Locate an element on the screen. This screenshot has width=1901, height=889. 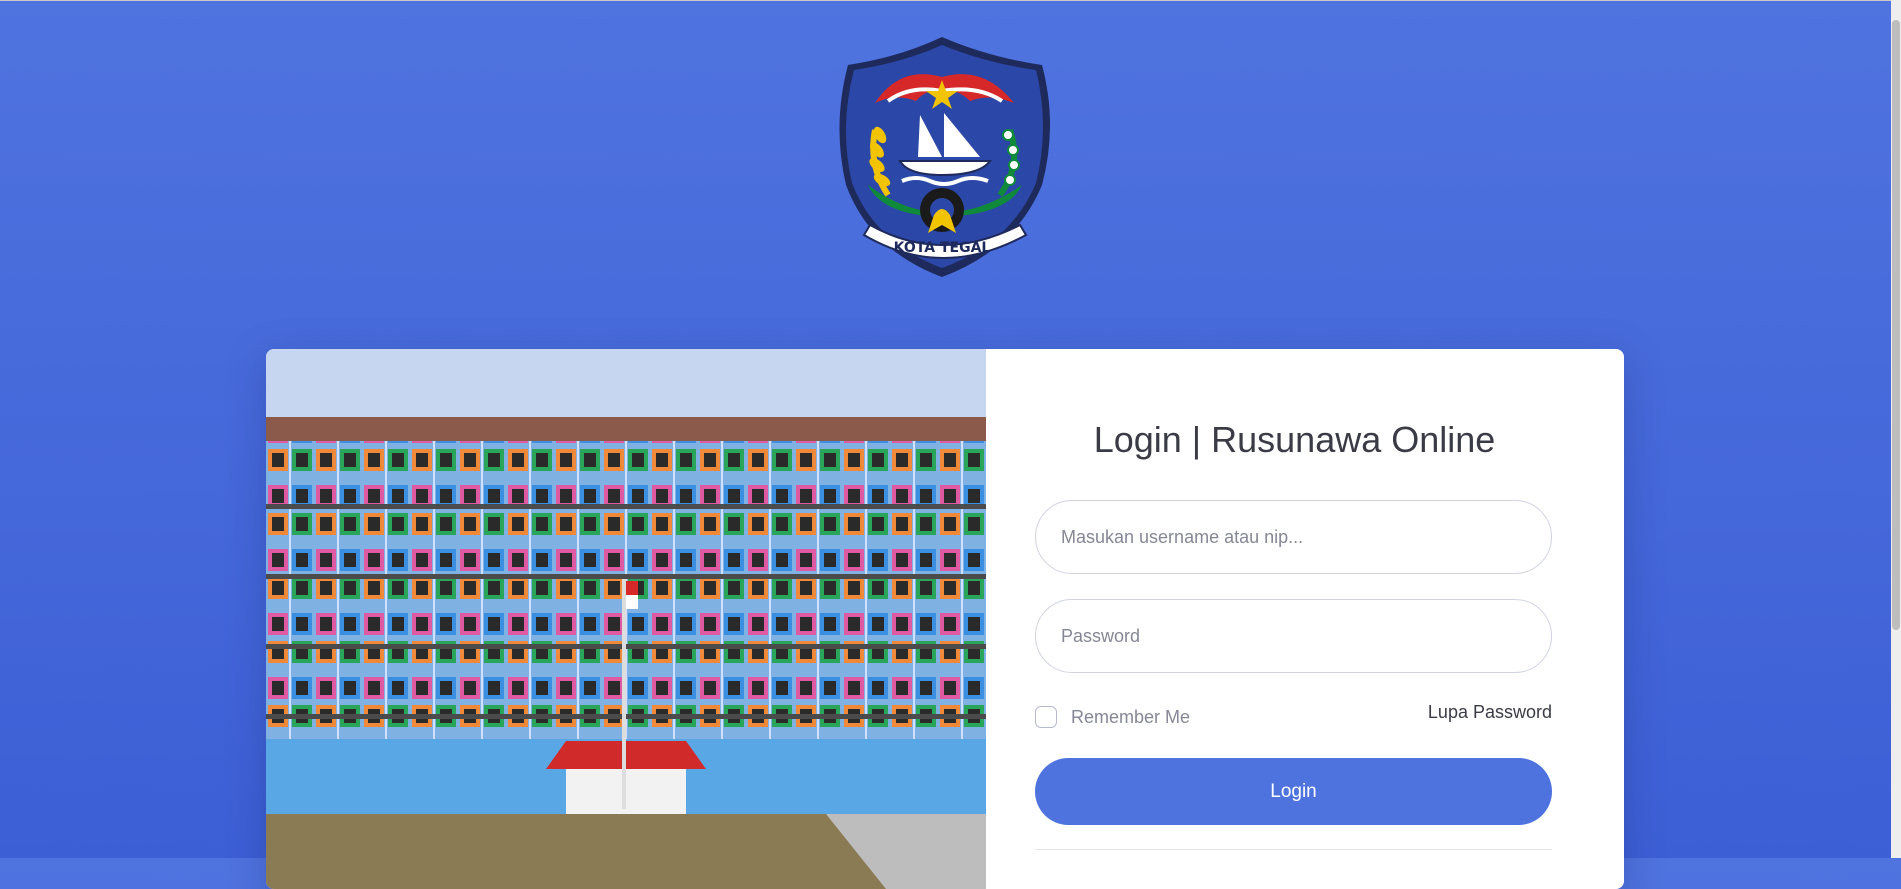
username-input is located at coordinates (1293, 537).